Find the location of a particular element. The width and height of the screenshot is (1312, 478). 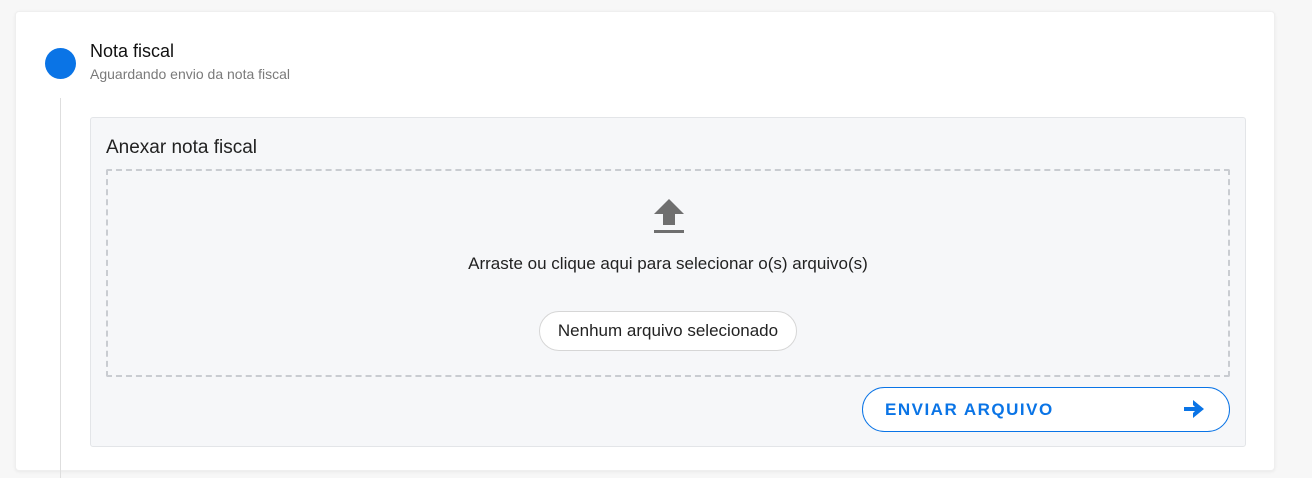

step-status-dot is located at coordinates (60, 63).